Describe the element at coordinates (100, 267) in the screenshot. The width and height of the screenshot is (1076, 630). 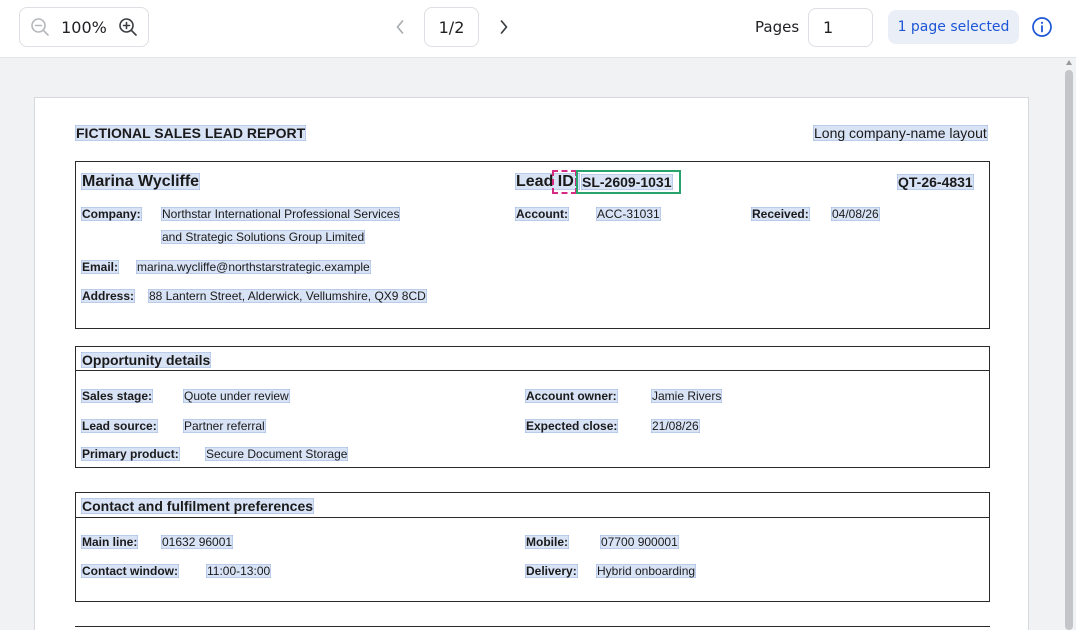
I see `email-label: Email:` at that location.